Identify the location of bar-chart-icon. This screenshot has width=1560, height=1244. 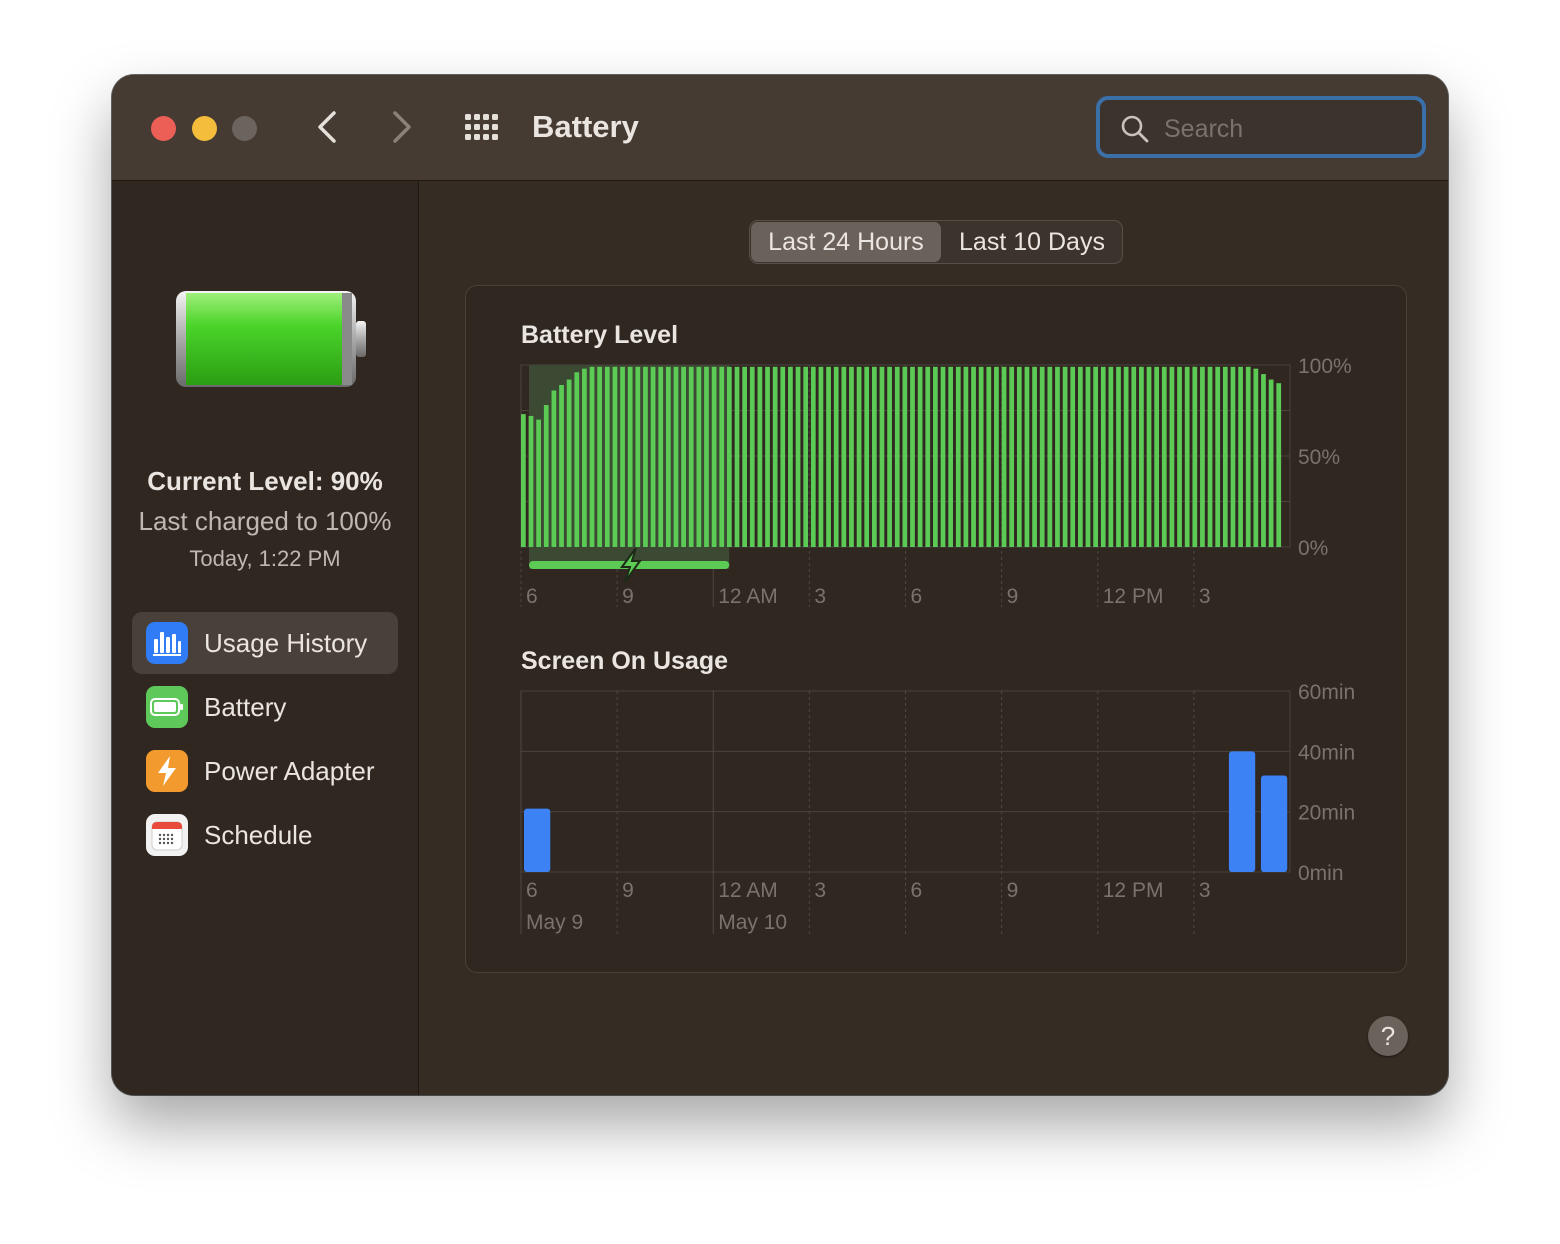
(167, 643).